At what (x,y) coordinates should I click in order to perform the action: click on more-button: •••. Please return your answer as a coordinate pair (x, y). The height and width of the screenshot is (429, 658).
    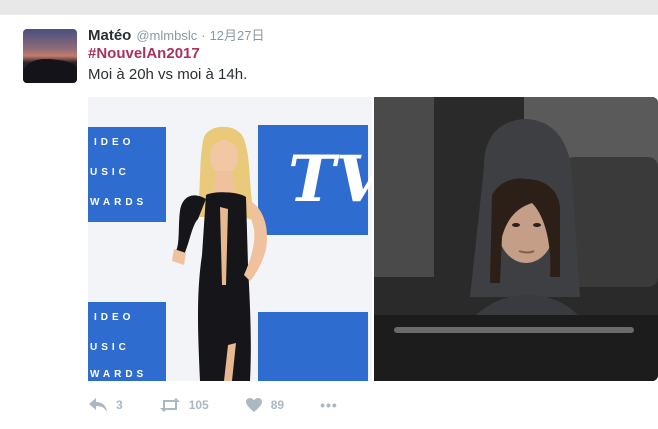
    Looking at the image, I should click on (329, 405).